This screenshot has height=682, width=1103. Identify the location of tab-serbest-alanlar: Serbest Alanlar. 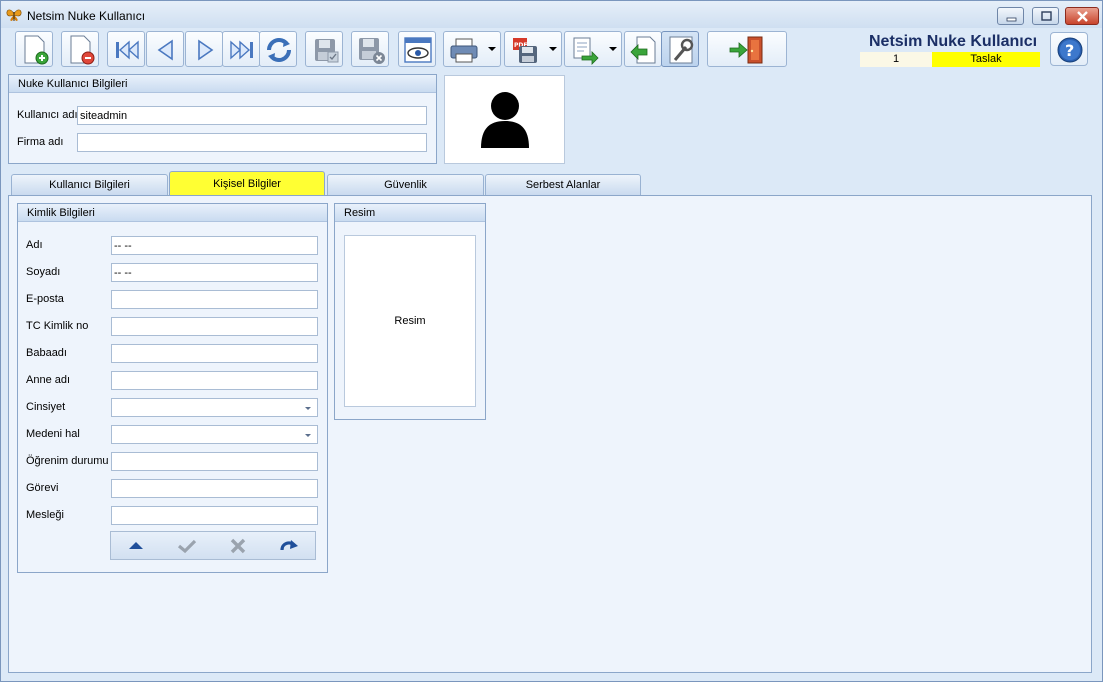
(563, 184).